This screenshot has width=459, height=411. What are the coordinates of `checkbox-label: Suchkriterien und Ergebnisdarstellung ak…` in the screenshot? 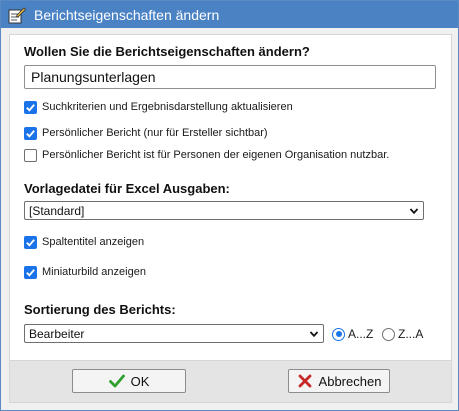 It's located at (167, 107).